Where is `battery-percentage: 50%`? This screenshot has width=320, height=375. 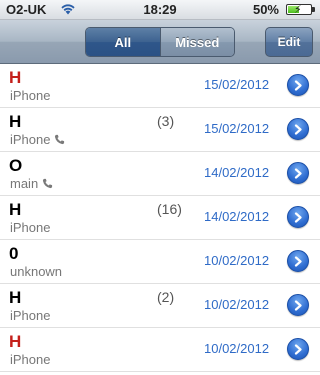
battery-percentage: 50% is located at coordinates (265, 9).